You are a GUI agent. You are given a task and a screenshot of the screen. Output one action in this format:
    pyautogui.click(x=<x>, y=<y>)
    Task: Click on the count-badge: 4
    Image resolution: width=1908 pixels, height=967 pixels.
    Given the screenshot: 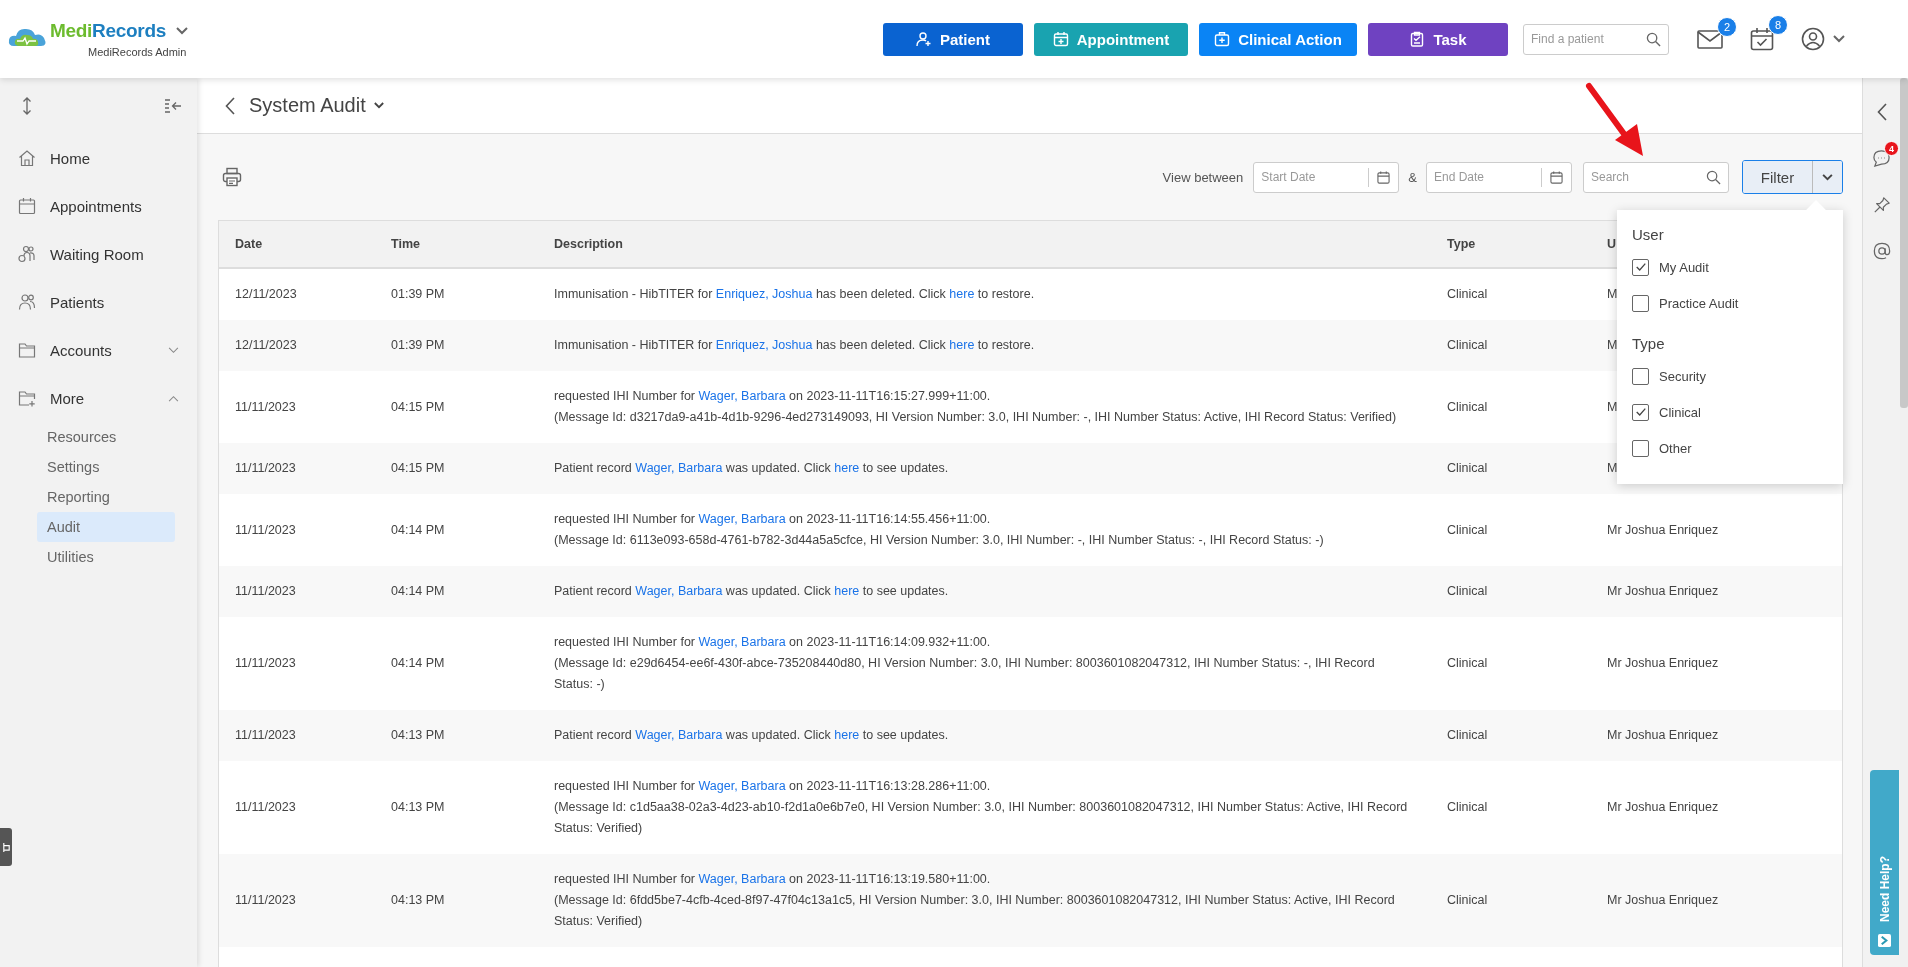 What is the action you would take?
    pyautogui.click(x=1891, y=148)
    